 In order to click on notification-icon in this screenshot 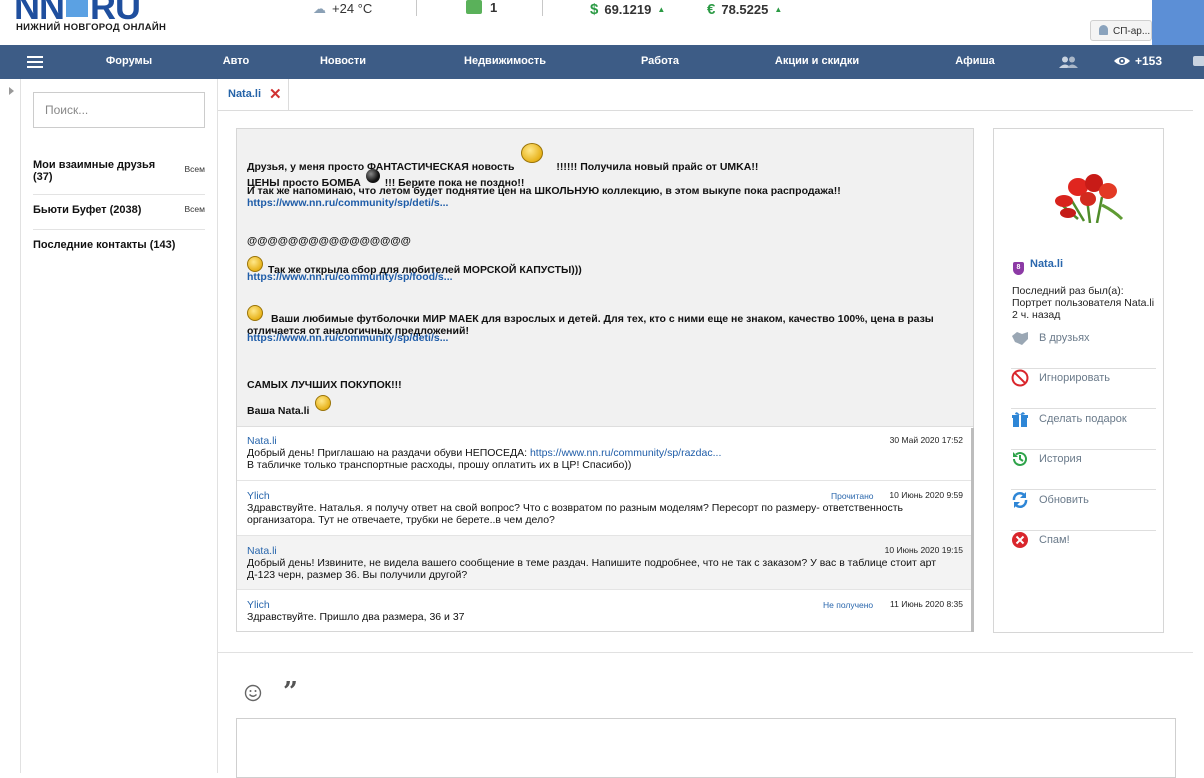, I will do `click(474, 7)`.